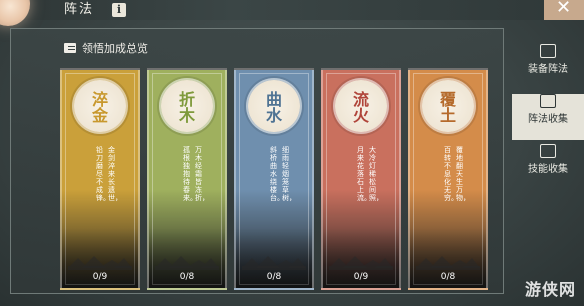 This screenshot has height=306, width=584. I want to click on formation-name: 覆土, so click(448, 107).